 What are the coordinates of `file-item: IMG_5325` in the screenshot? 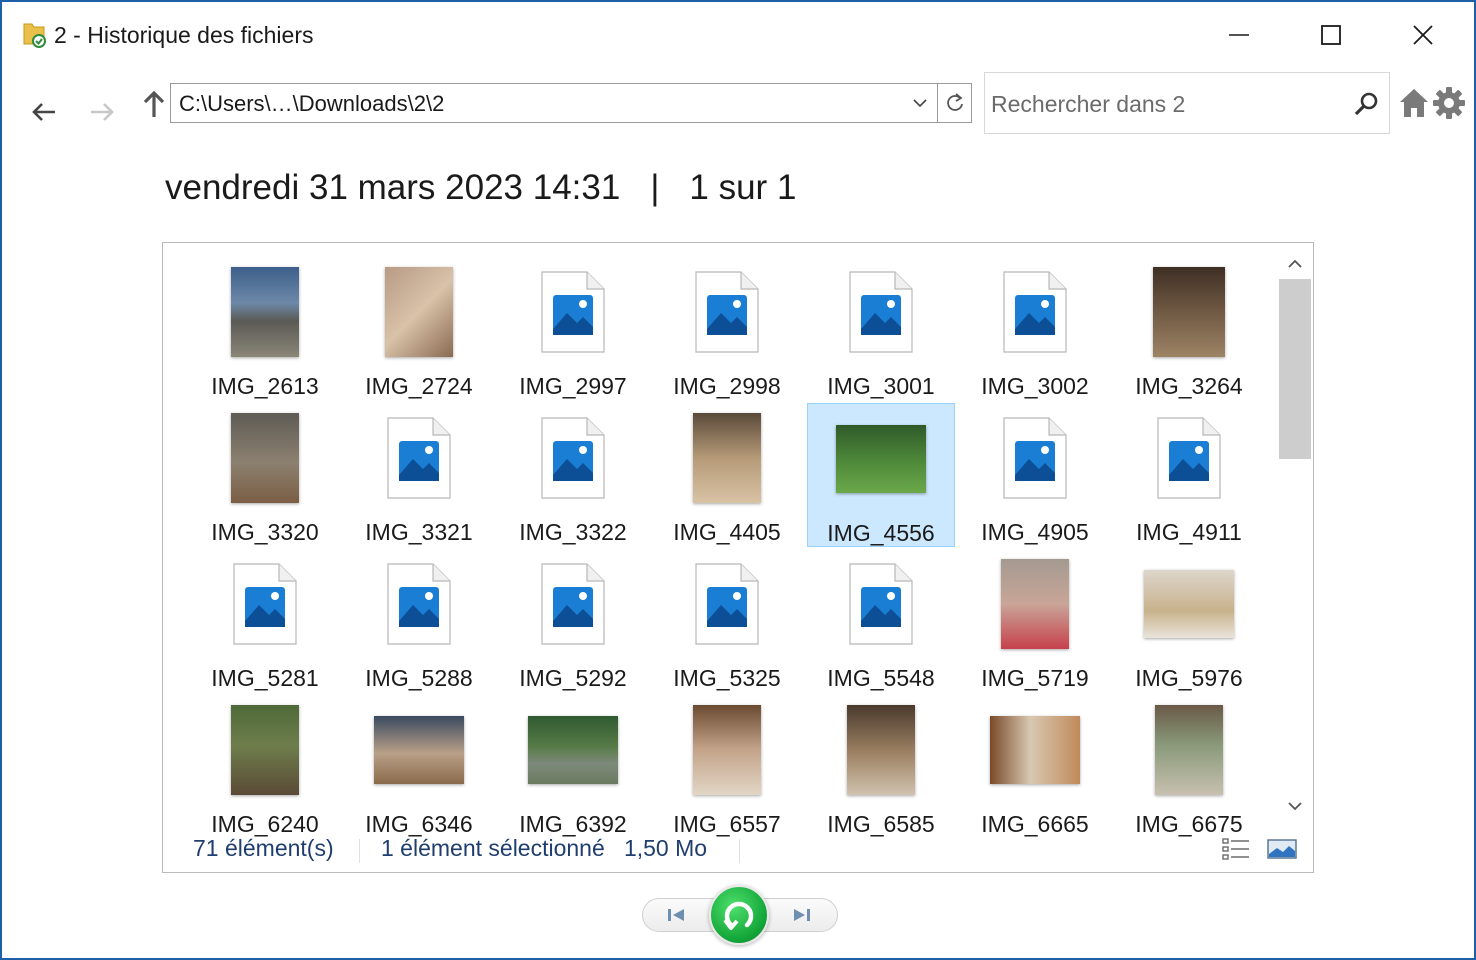 It's located at (727, 621).